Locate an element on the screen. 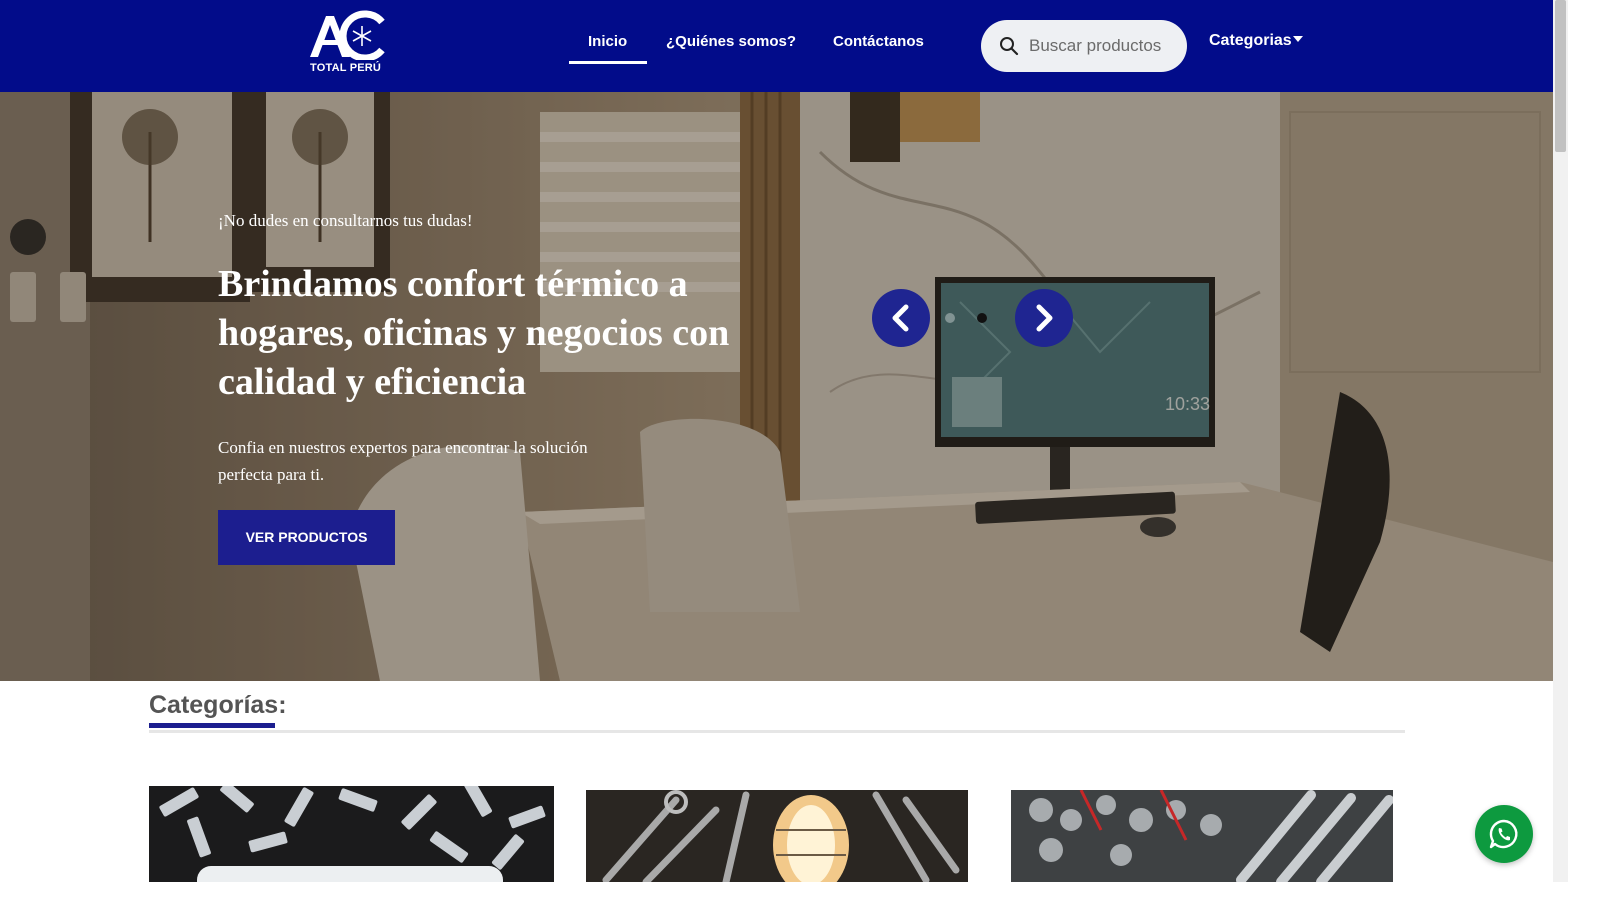  chevron-right-icon is located at coordinates (1044, 318).